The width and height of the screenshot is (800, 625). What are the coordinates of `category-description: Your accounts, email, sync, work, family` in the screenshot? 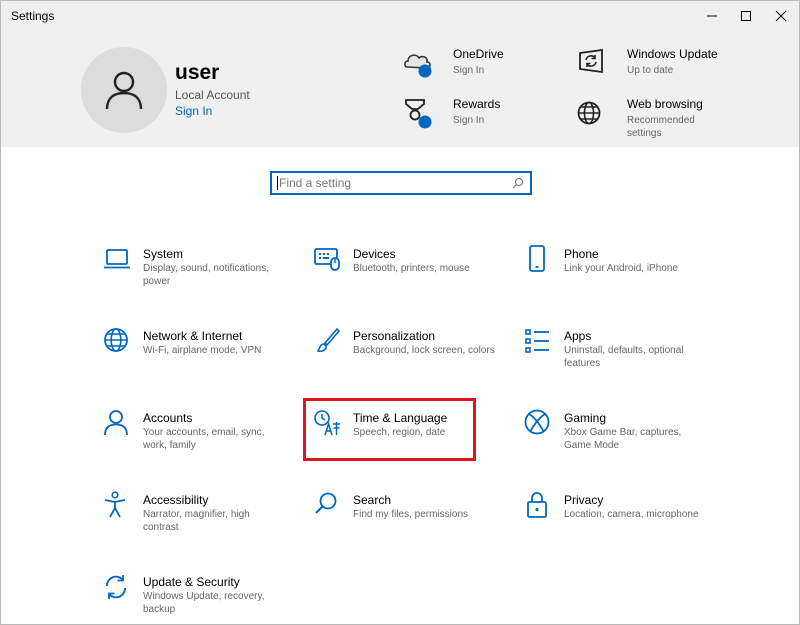 It's located at (204, 439).